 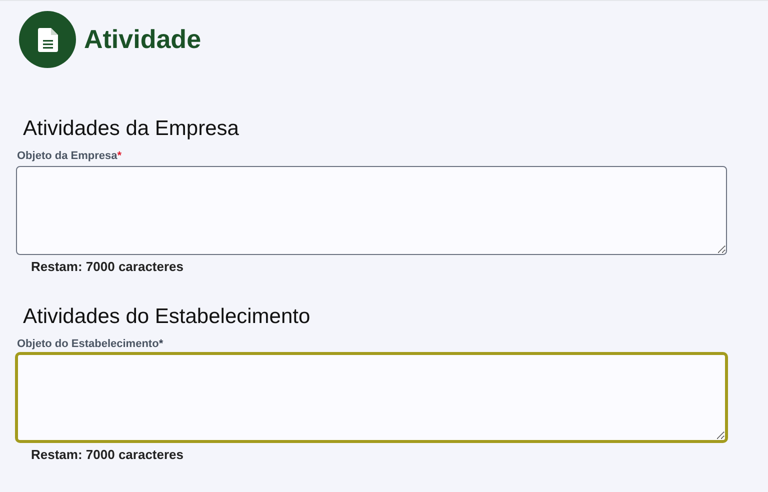 What do you see at coordinates (143, 39) in the screenshot?
I see `page-title: Atividade` at bounding box center [143, 39].